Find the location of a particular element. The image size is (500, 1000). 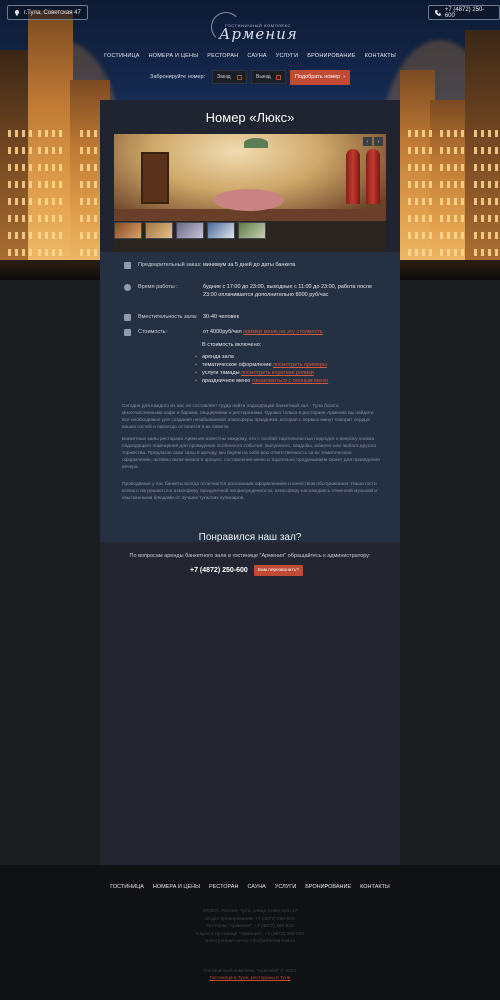

nav-item: Услуги is located at coordinates (287, 56).